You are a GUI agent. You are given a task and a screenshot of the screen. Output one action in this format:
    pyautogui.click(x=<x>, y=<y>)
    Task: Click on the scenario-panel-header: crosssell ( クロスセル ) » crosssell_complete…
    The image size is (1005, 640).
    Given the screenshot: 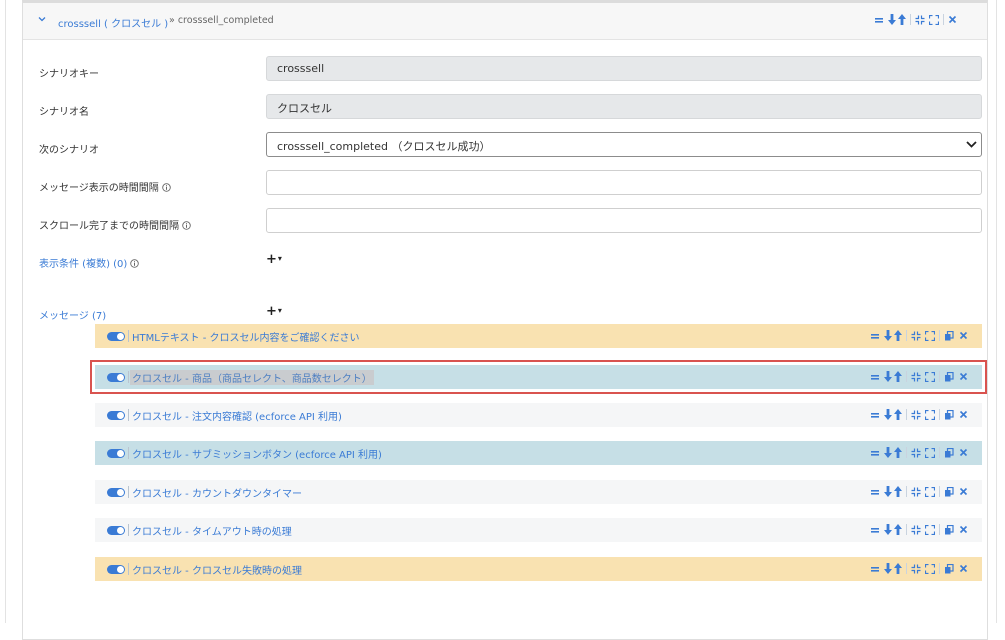 What is the action you would take?
    pyautogui.click(x=505, y=21)
    